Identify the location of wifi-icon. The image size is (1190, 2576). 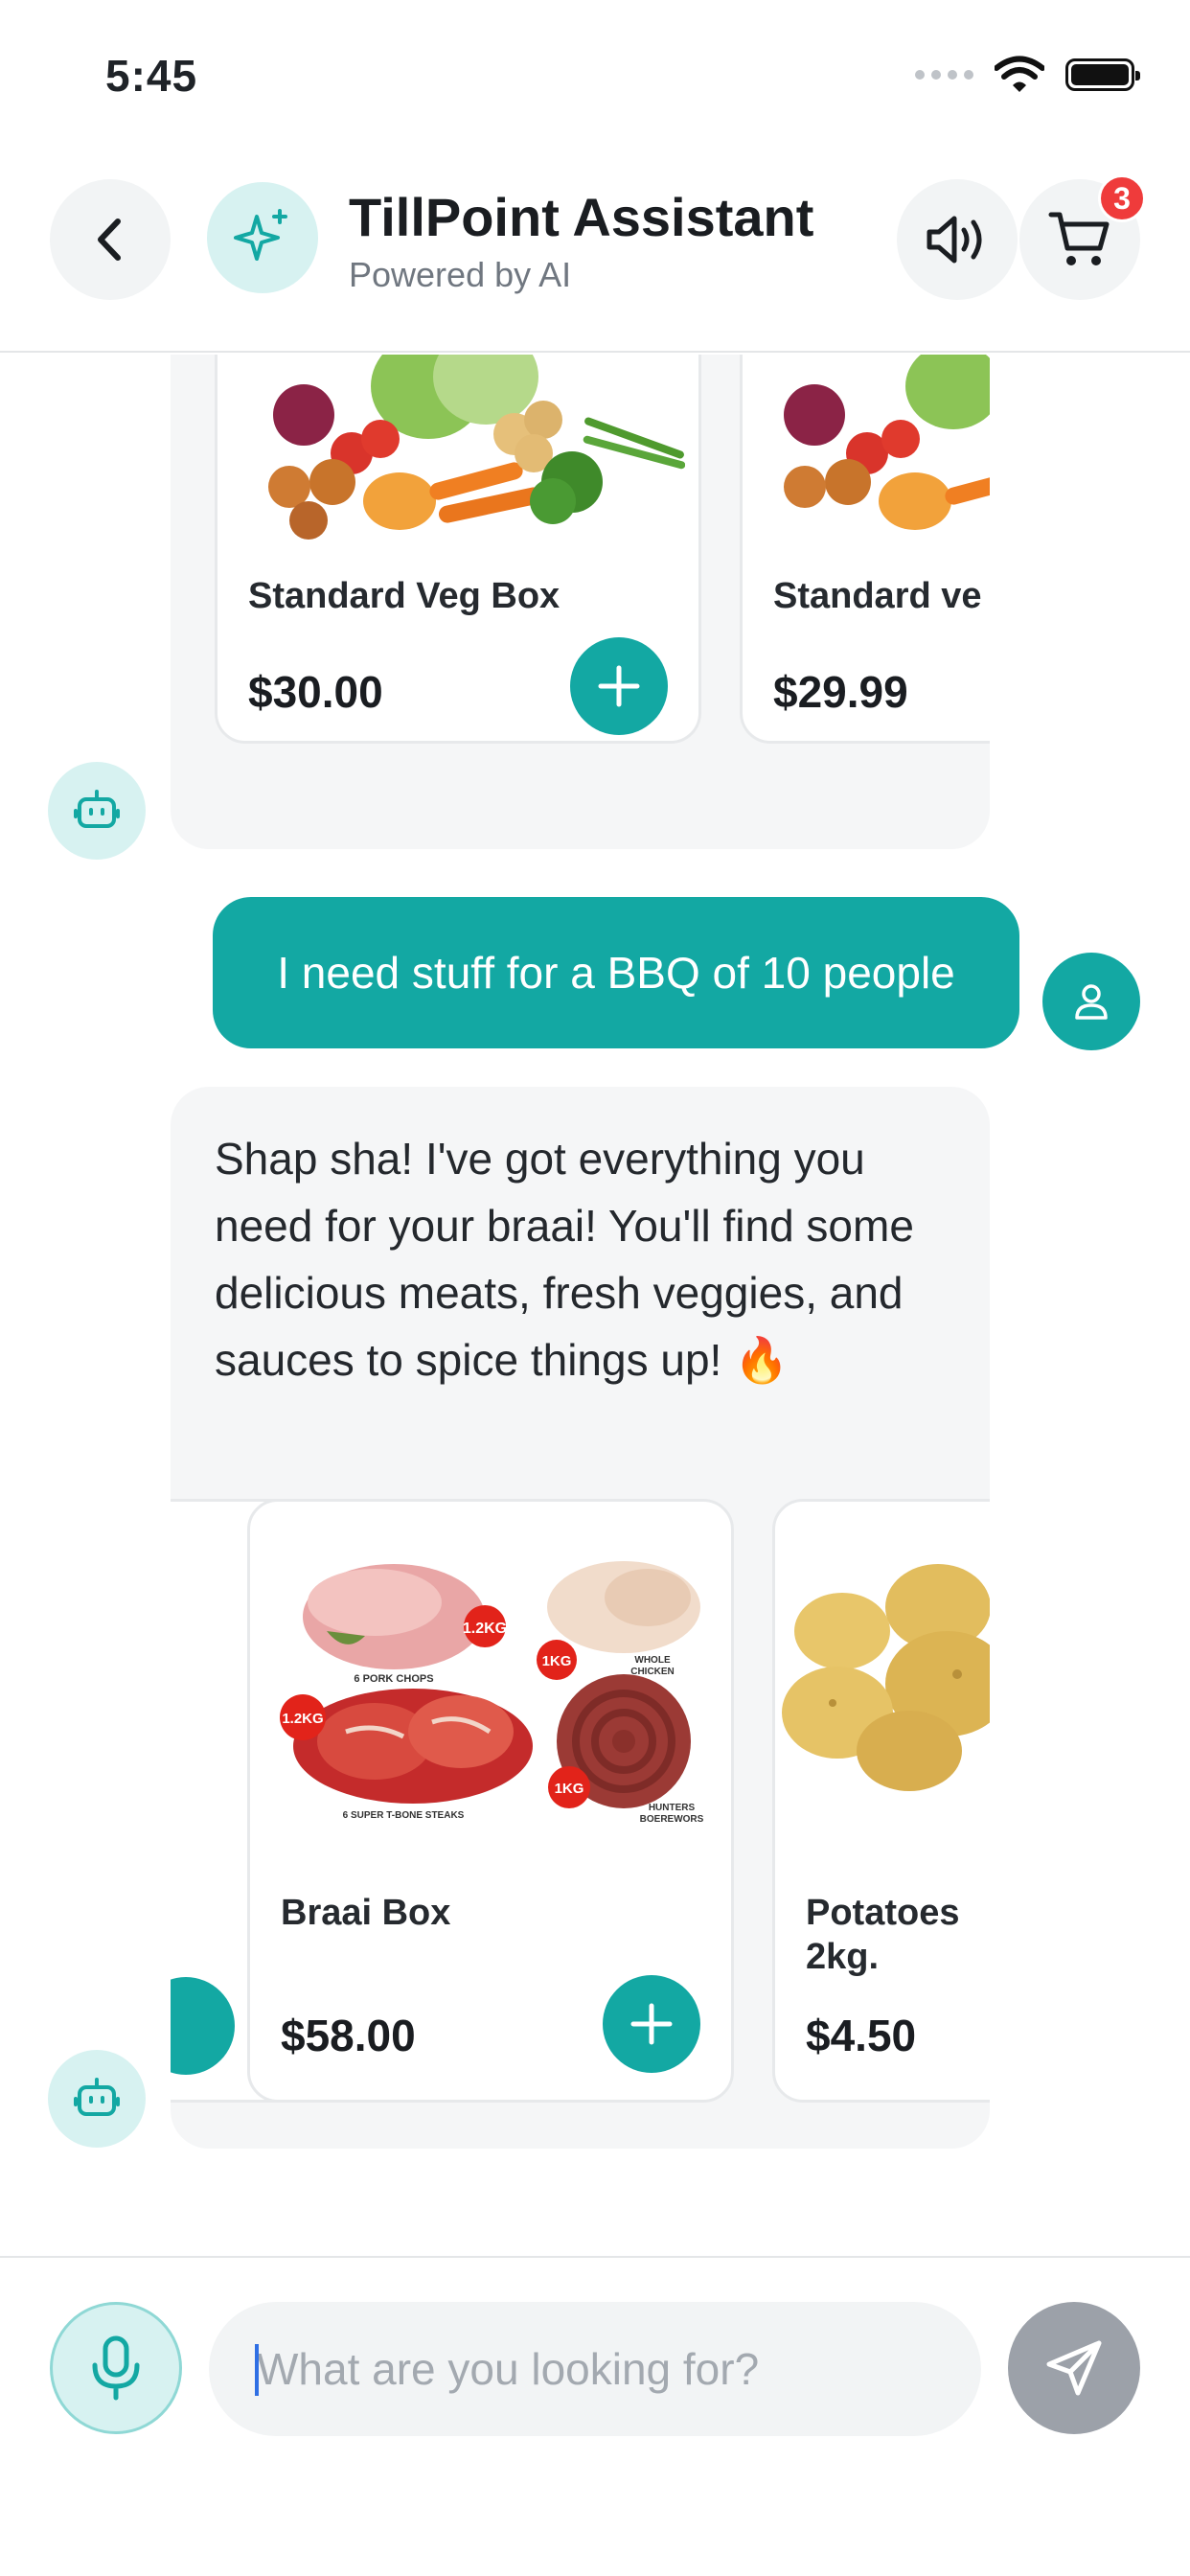
(1019, 74).